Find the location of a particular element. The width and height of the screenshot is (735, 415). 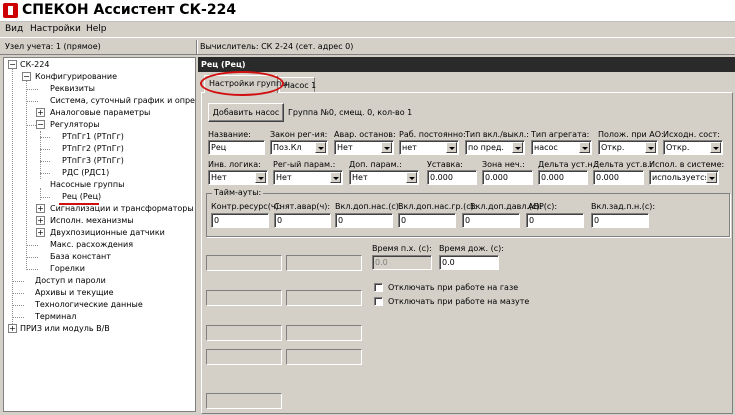

tree-item: Насосные группы is located at coordinates (87, 185).